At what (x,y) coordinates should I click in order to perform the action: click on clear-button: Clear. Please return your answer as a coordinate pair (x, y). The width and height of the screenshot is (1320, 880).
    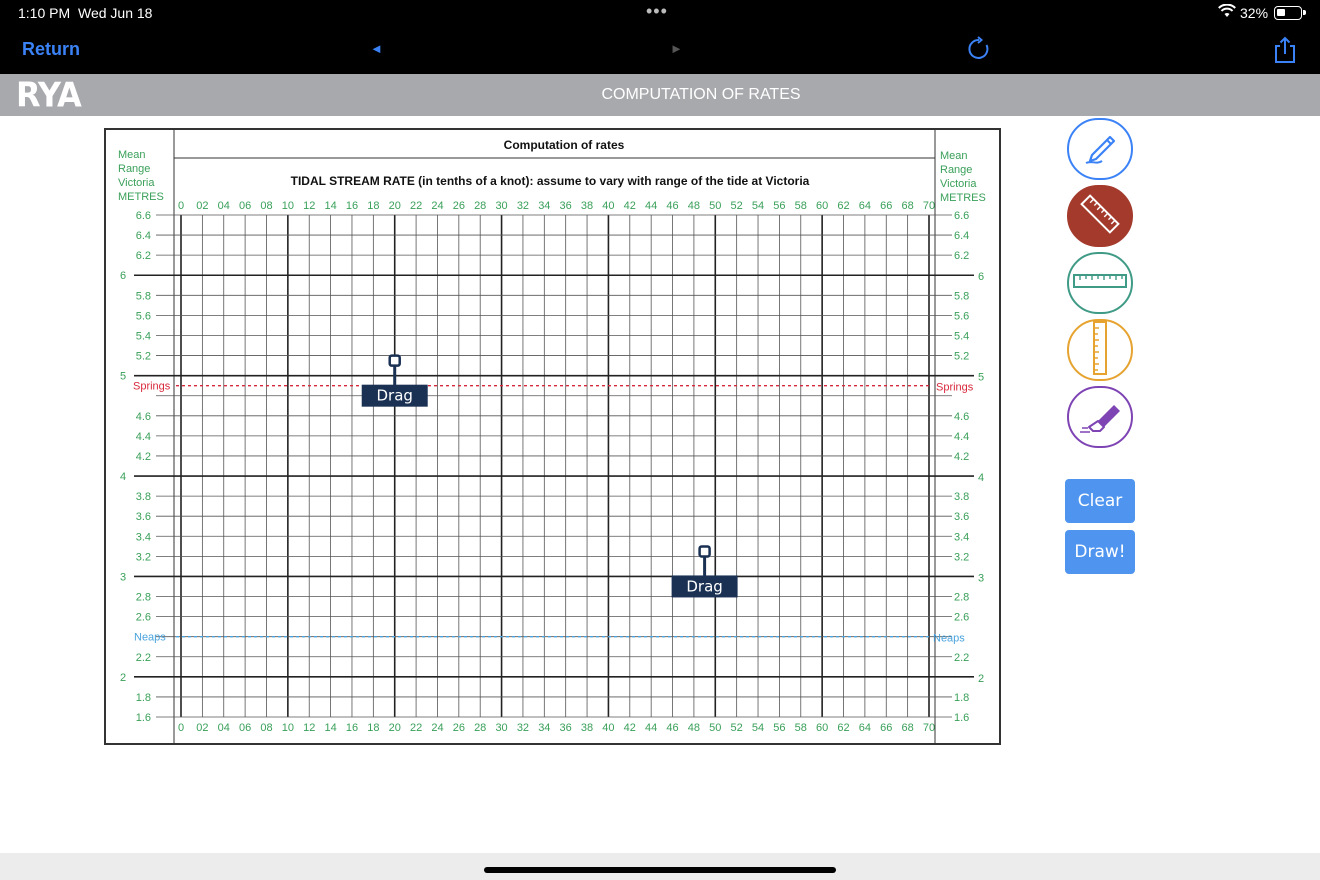
    Looking at the image, I should click on (1100, 501).